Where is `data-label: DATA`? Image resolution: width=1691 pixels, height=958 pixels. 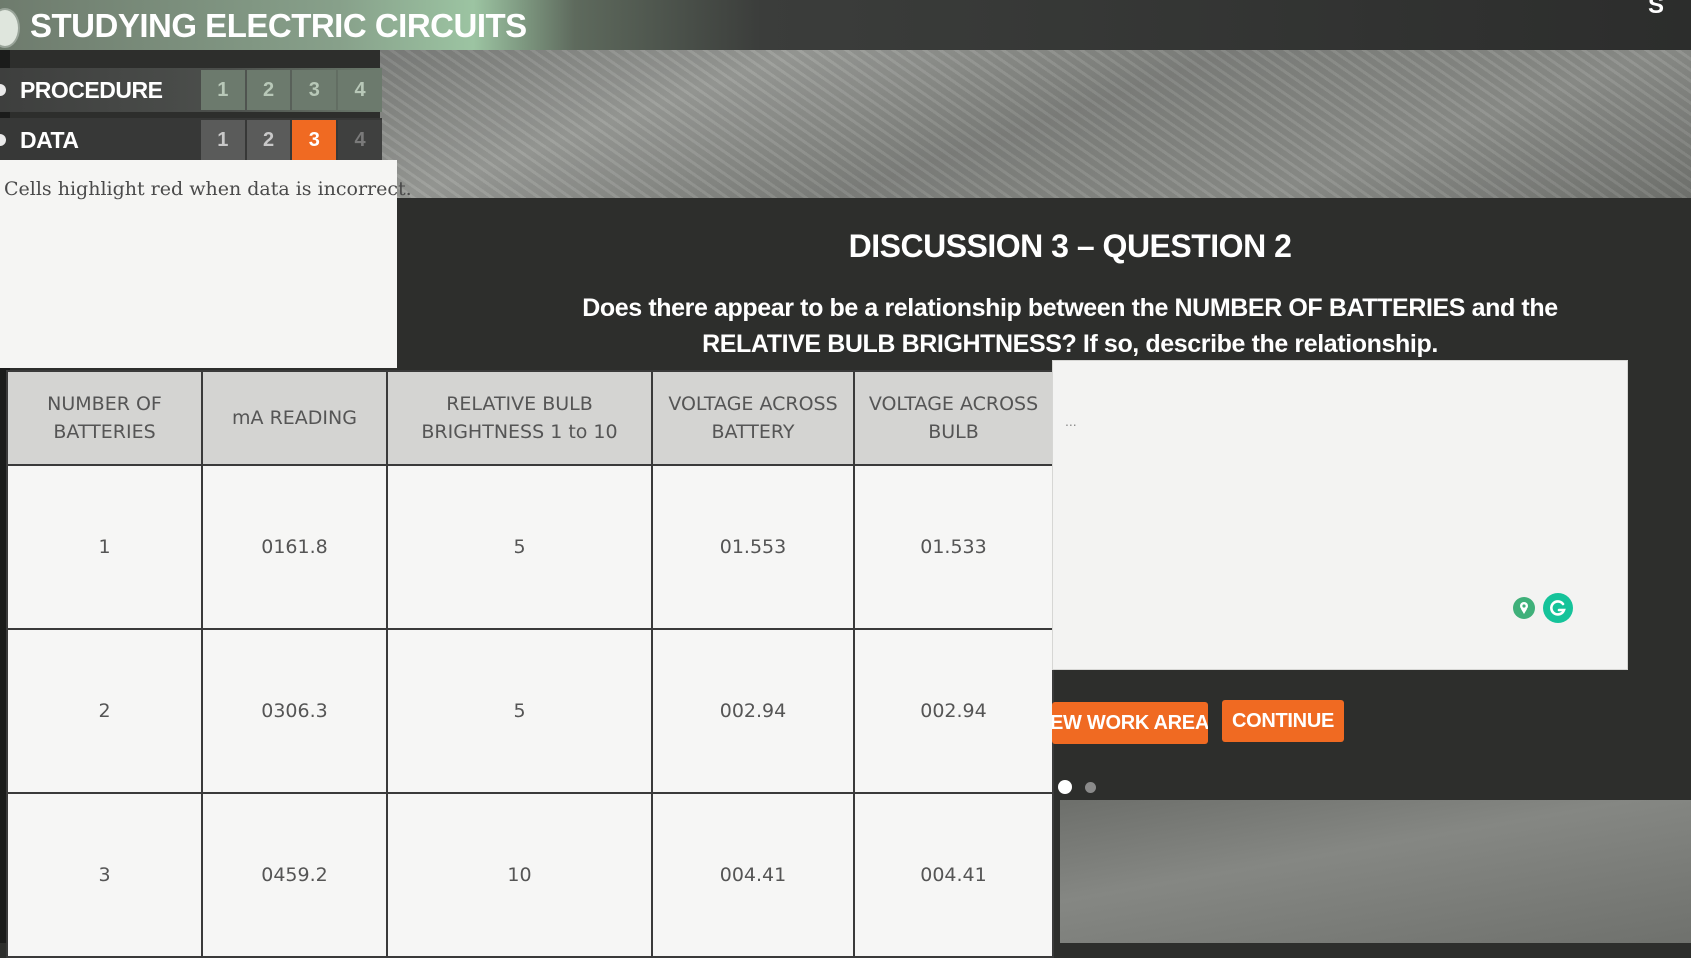 data-label: DATA is located at coordinates (49, 139).